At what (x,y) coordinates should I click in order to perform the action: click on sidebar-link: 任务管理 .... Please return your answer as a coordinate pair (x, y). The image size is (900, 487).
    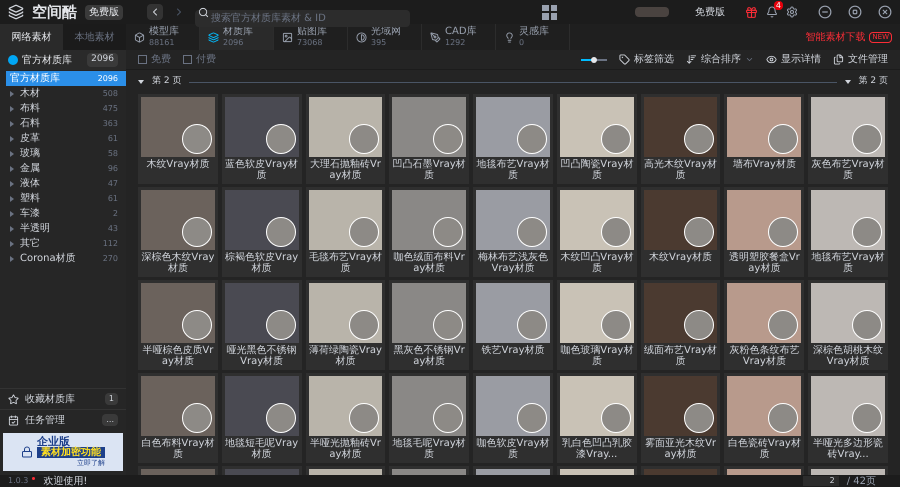
    Looking at the image, I should click on (63, 419).